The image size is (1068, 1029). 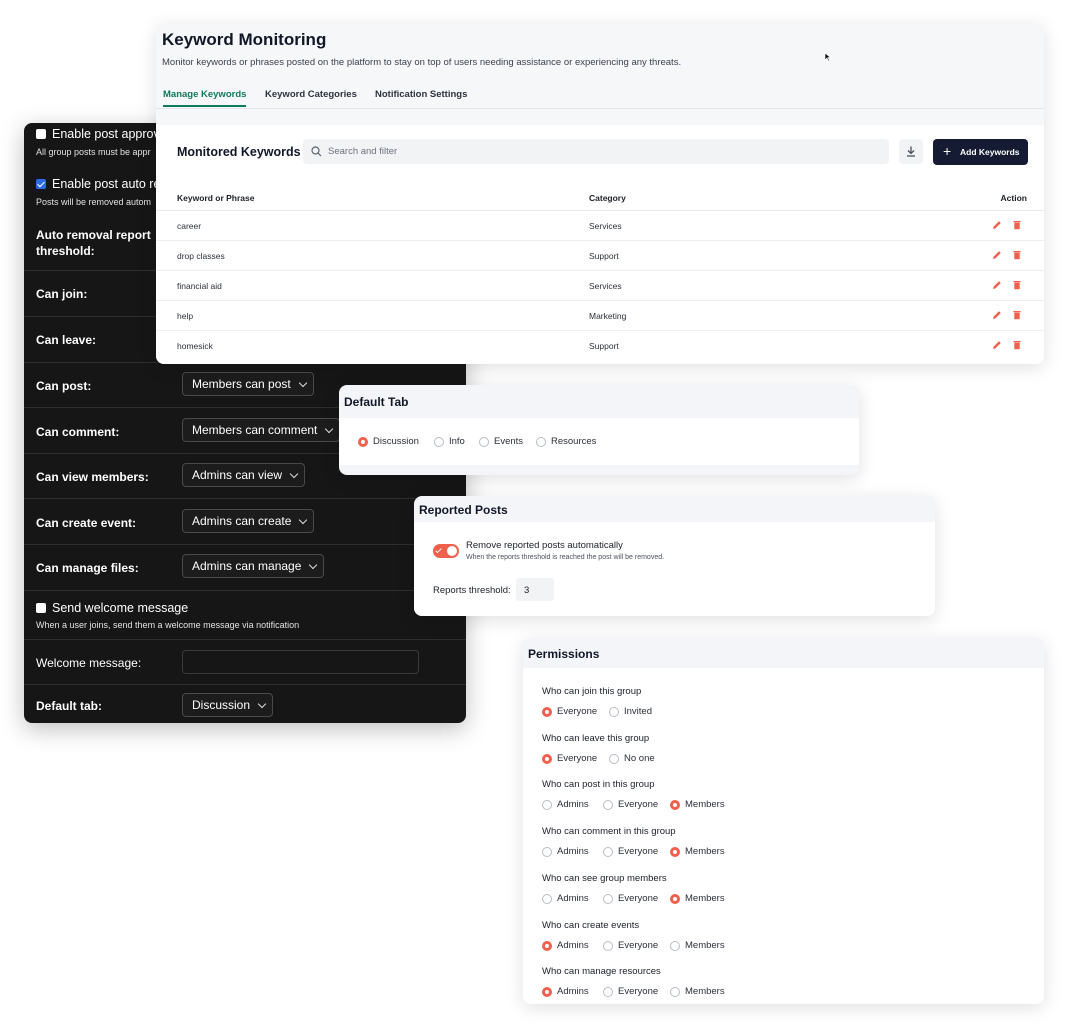 I want to click on default-tab-row: Default tab: Discussion, so click(x=245, y=704).